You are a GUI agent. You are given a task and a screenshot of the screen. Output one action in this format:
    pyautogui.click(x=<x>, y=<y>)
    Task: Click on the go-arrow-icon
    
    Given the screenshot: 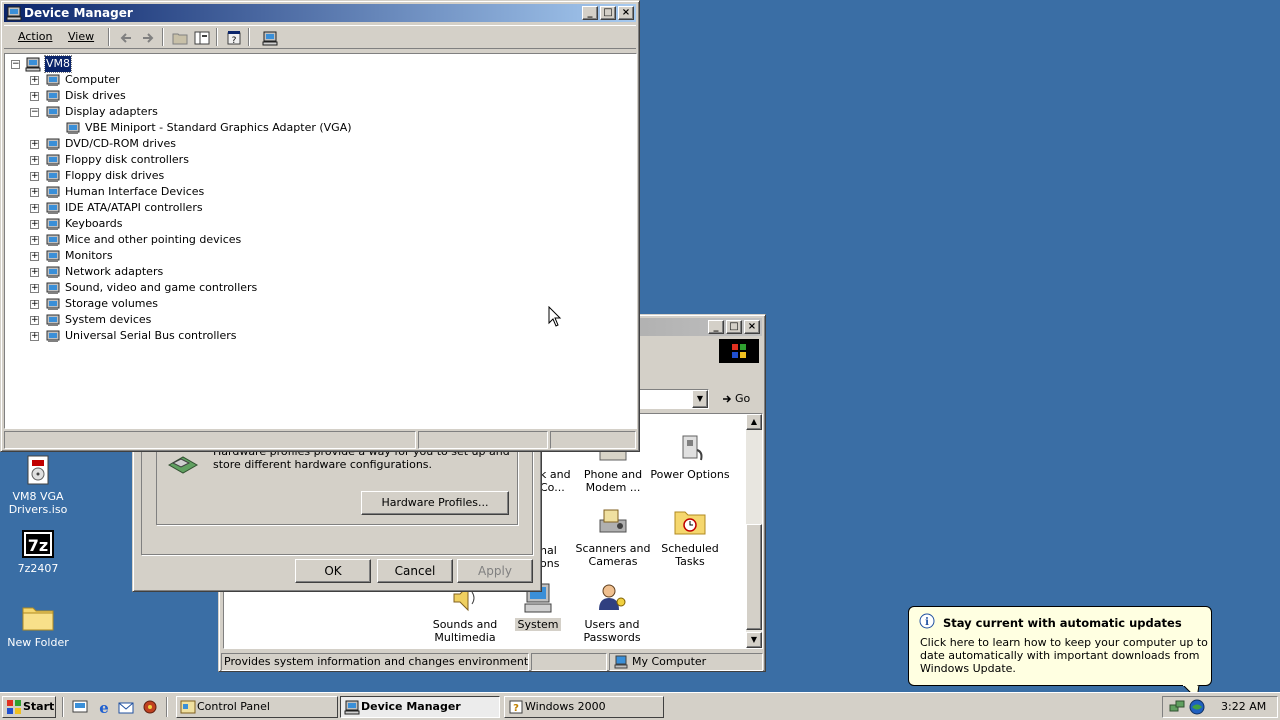 What is the action you would take?
    pyautogui.click(x=727, y=399)
    